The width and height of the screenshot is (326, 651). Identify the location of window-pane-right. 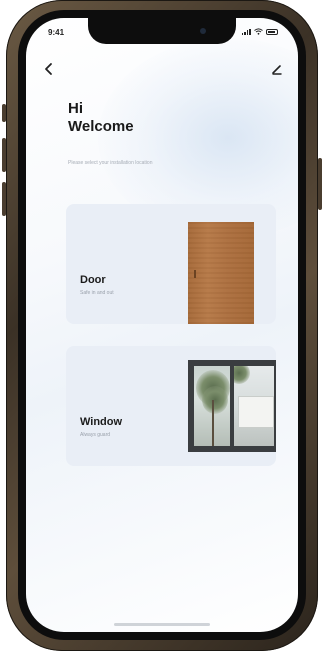
(254, 406).